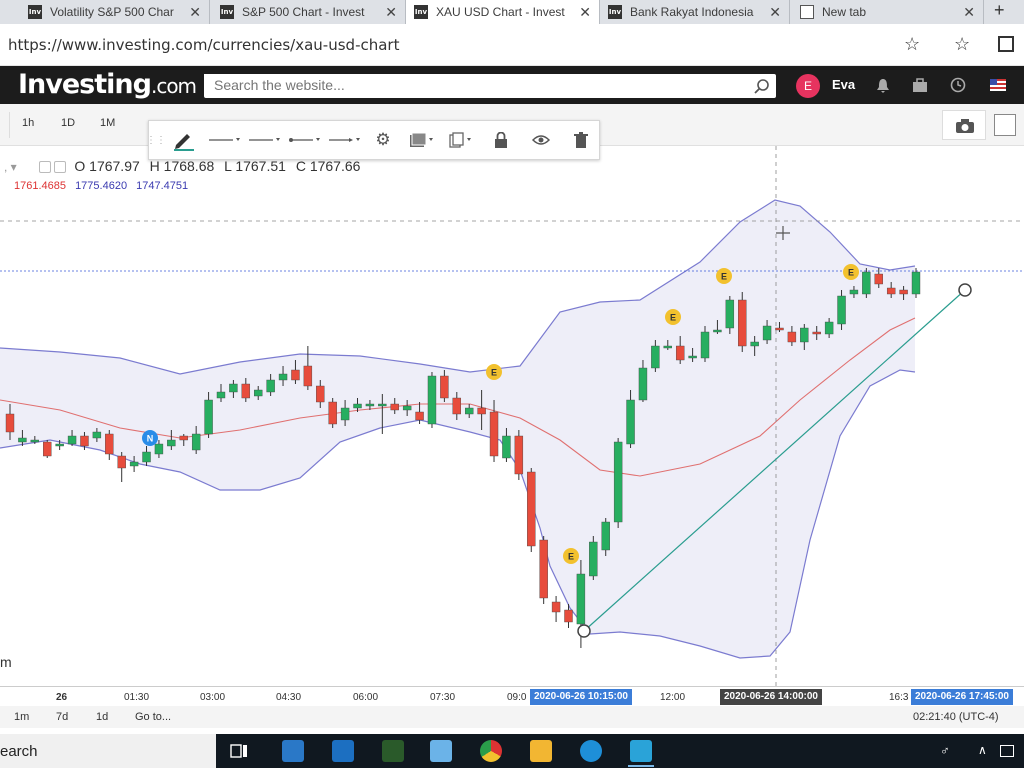 The image size is (1024, 768). I want to click on investing-favicon-icon: Inv, so click(227, 12).